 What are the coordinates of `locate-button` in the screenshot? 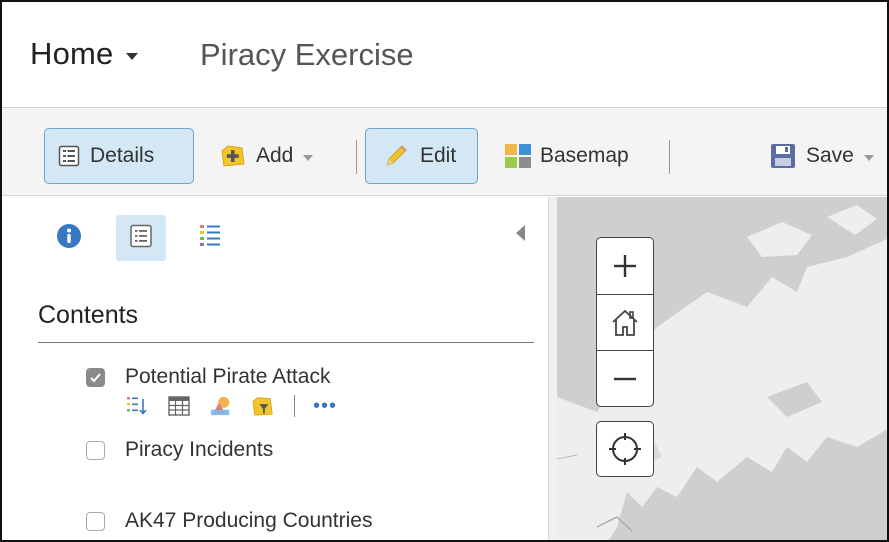 It's located at (625, 449).